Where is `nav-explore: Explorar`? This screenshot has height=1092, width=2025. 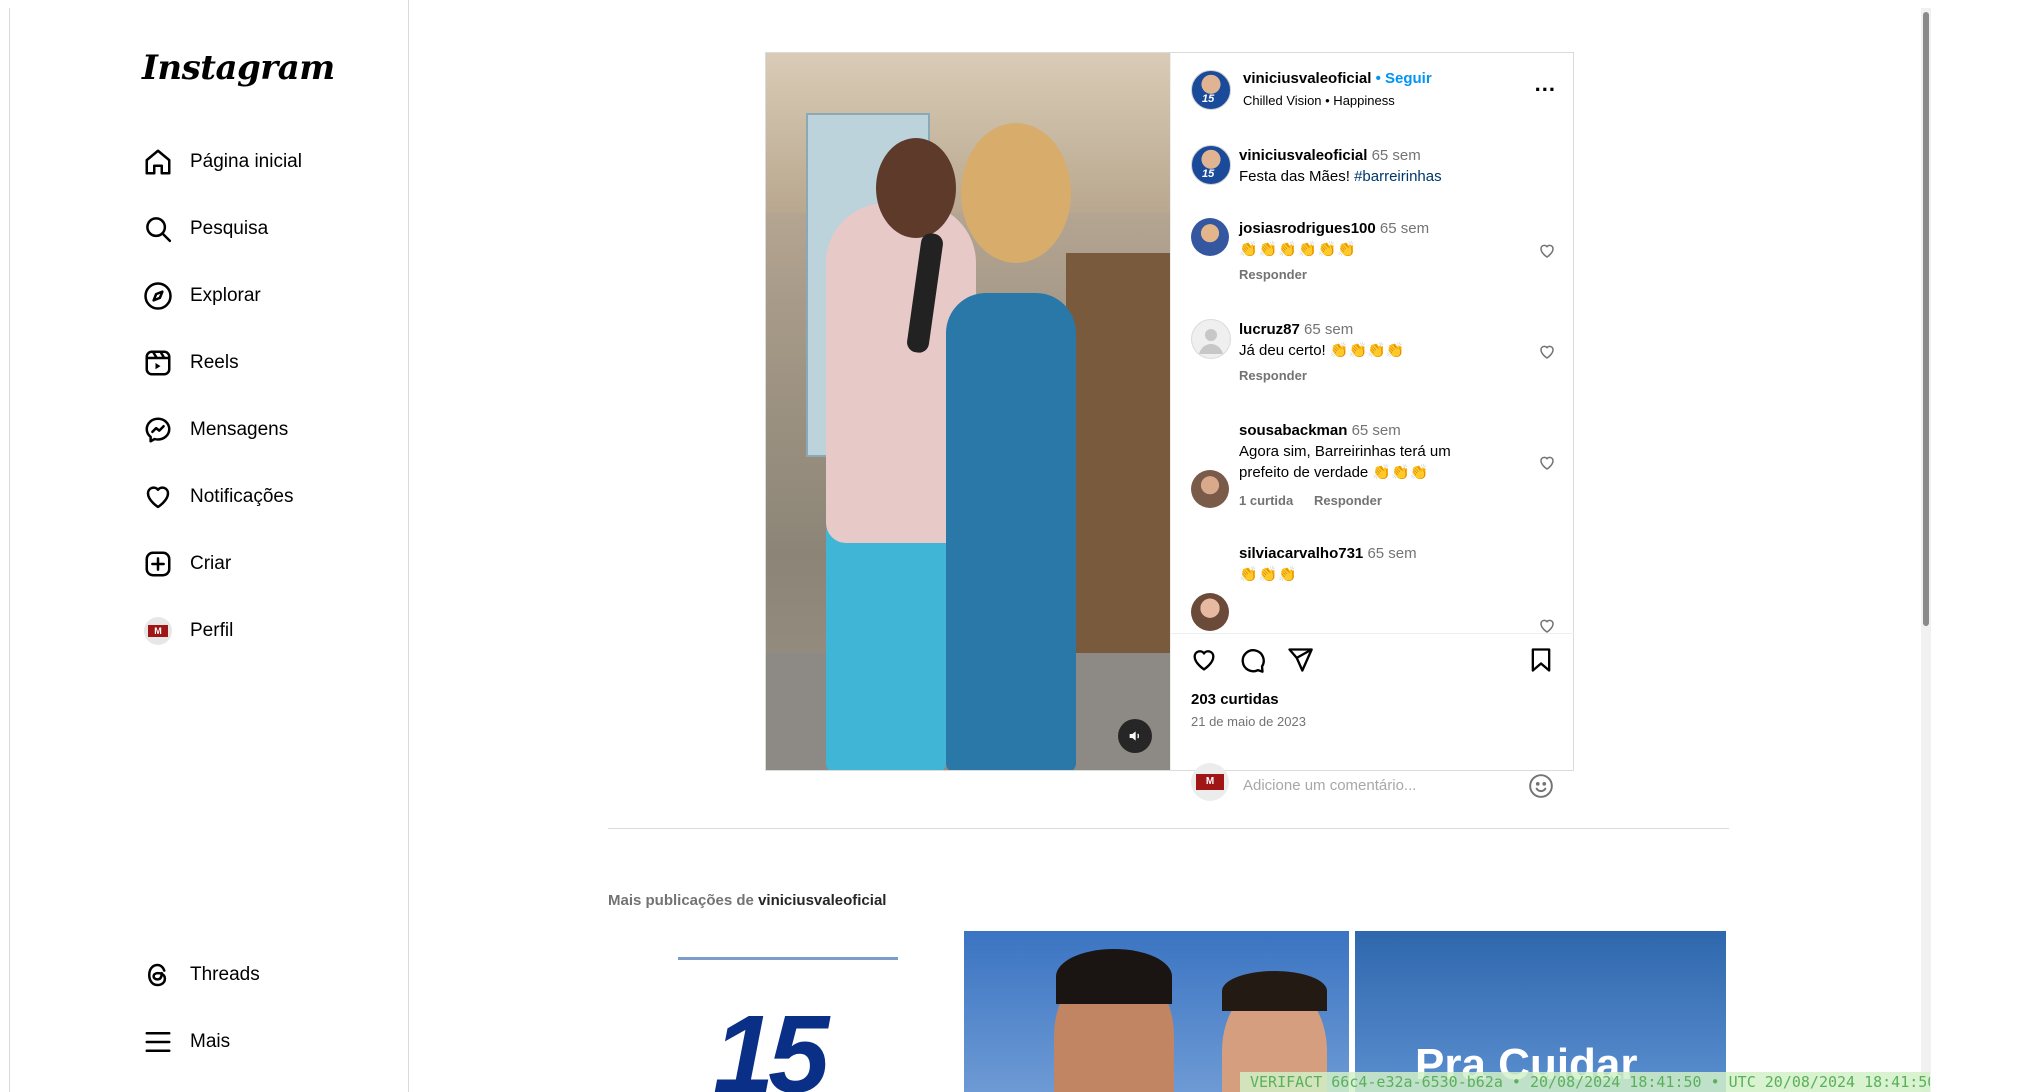
nav-explore: Explorar is located at coordinates (201, 296).